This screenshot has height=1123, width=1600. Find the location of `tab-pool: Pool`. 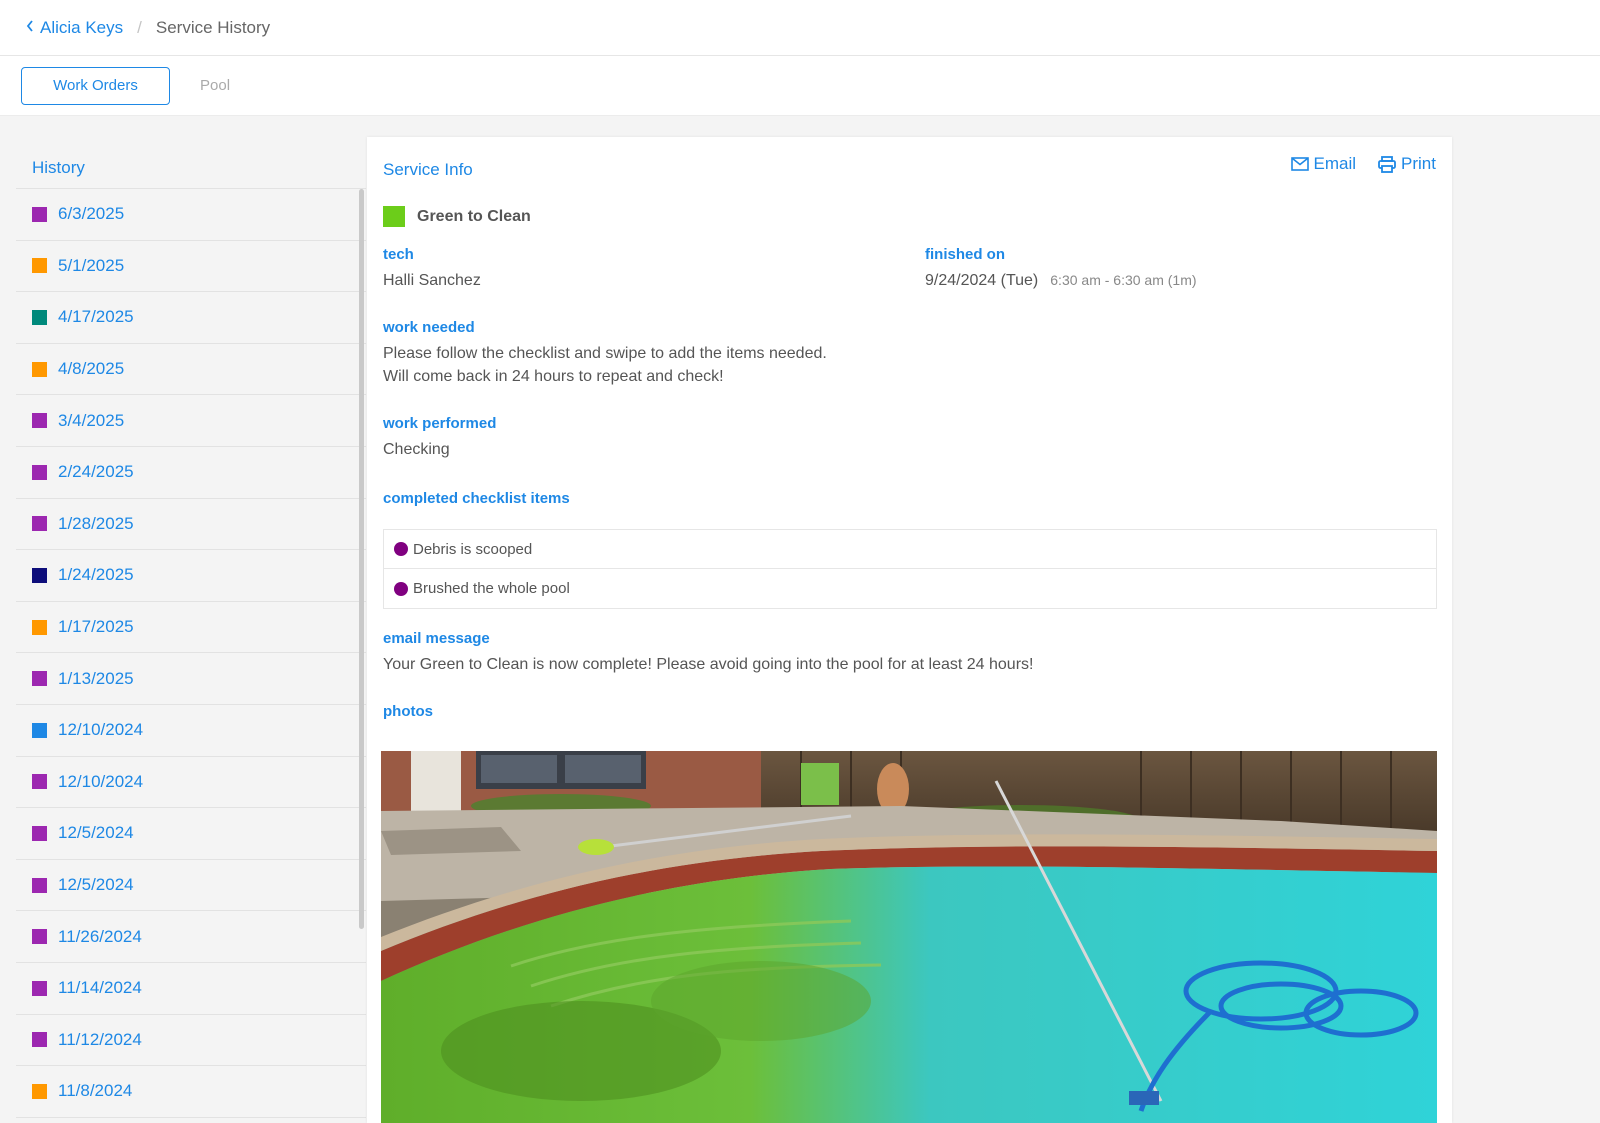

tab-pool: Pool is located at coordinates (215, 85).